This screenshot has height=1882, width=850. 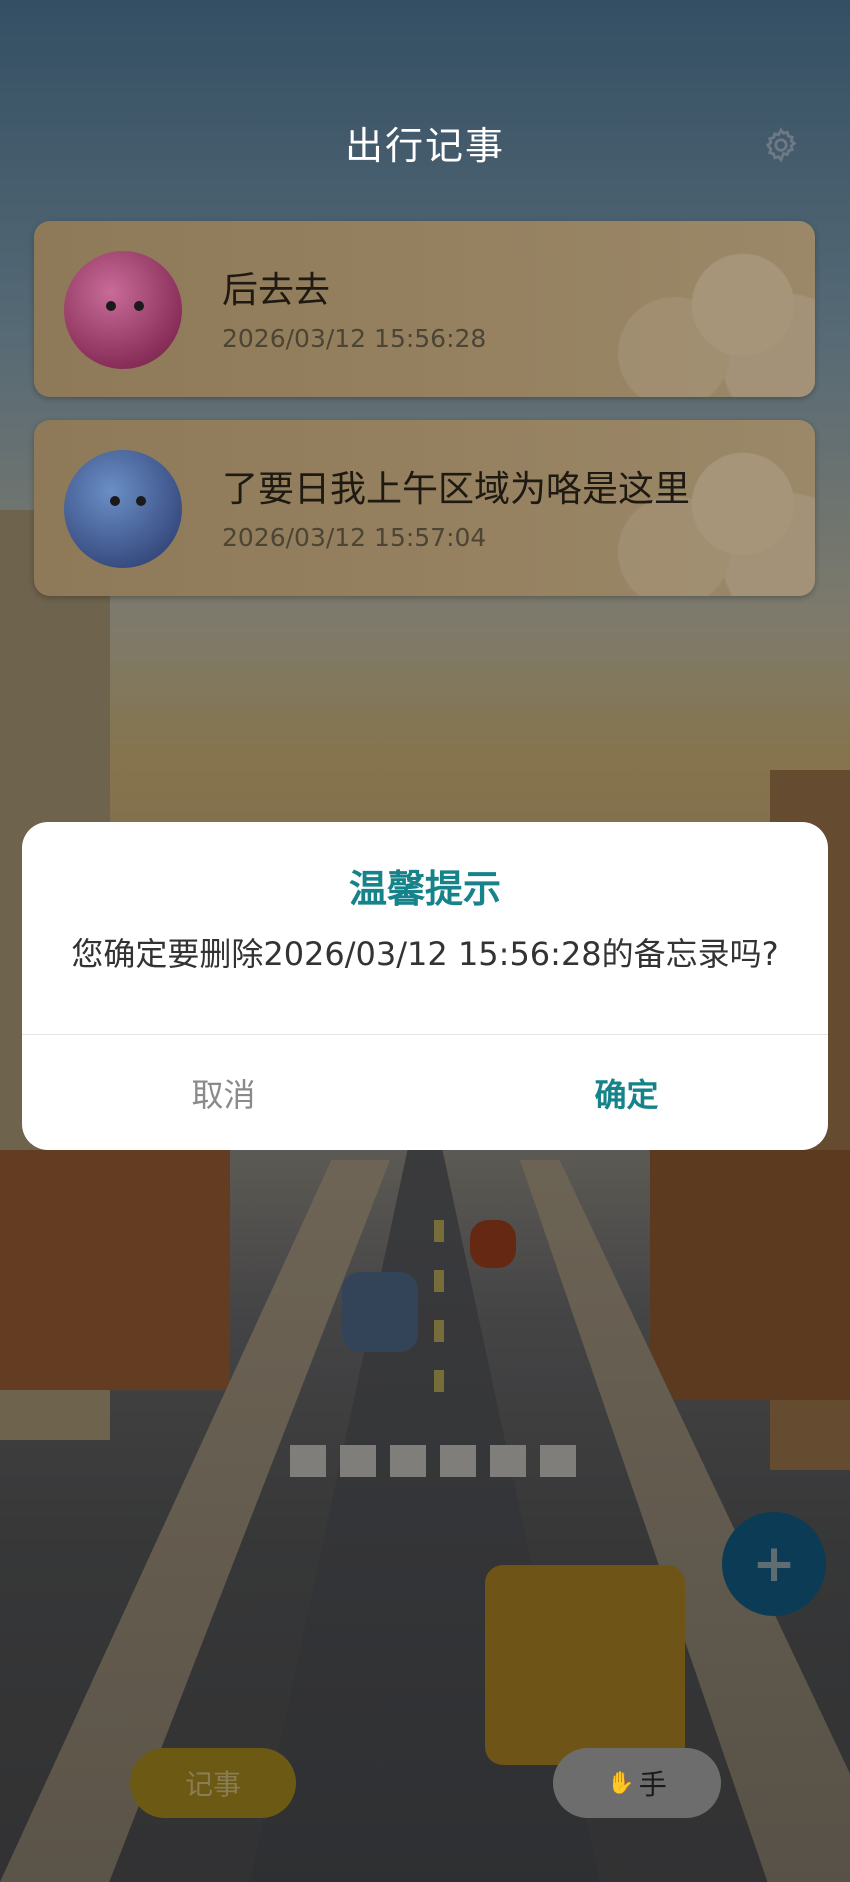 What do you see at coordinates (424, 889) in the screenshot?
I see `dialog-title: 温馨提示` at bounding box center [424, 889].